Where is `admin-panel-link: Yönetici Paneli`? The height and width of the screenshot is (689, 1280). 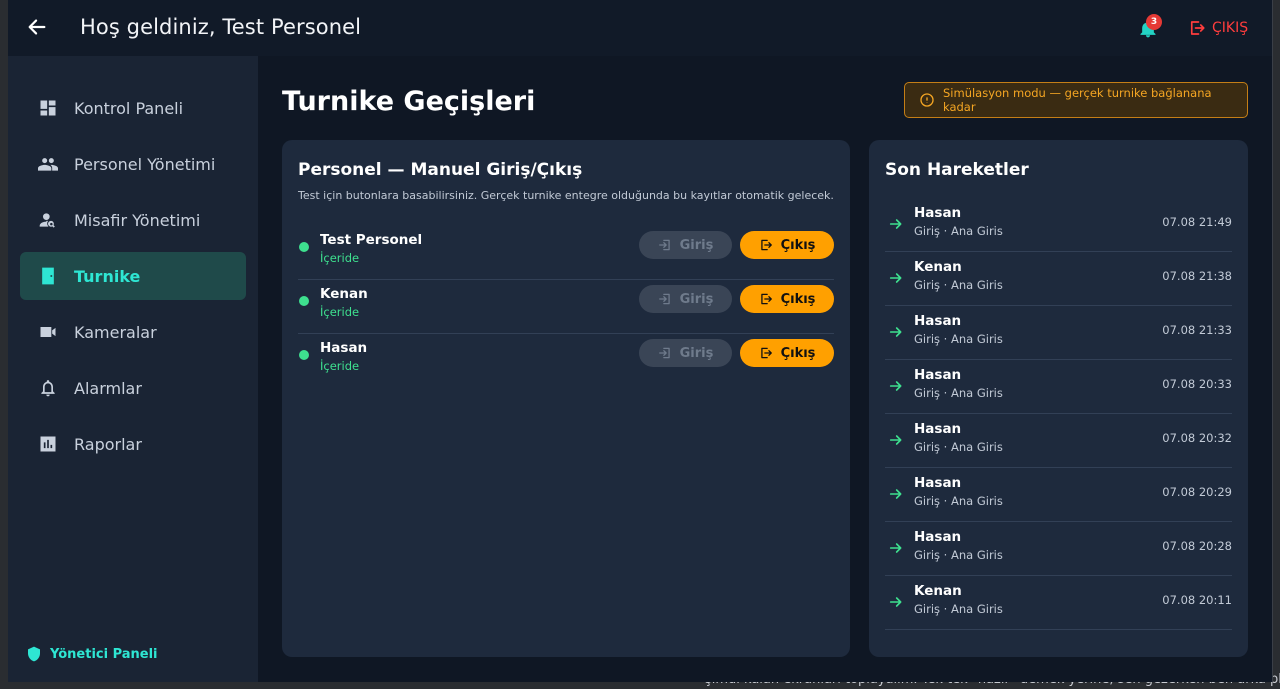
admin-panel-link: Yönetici Paneli is located at coordinates (92, 654).